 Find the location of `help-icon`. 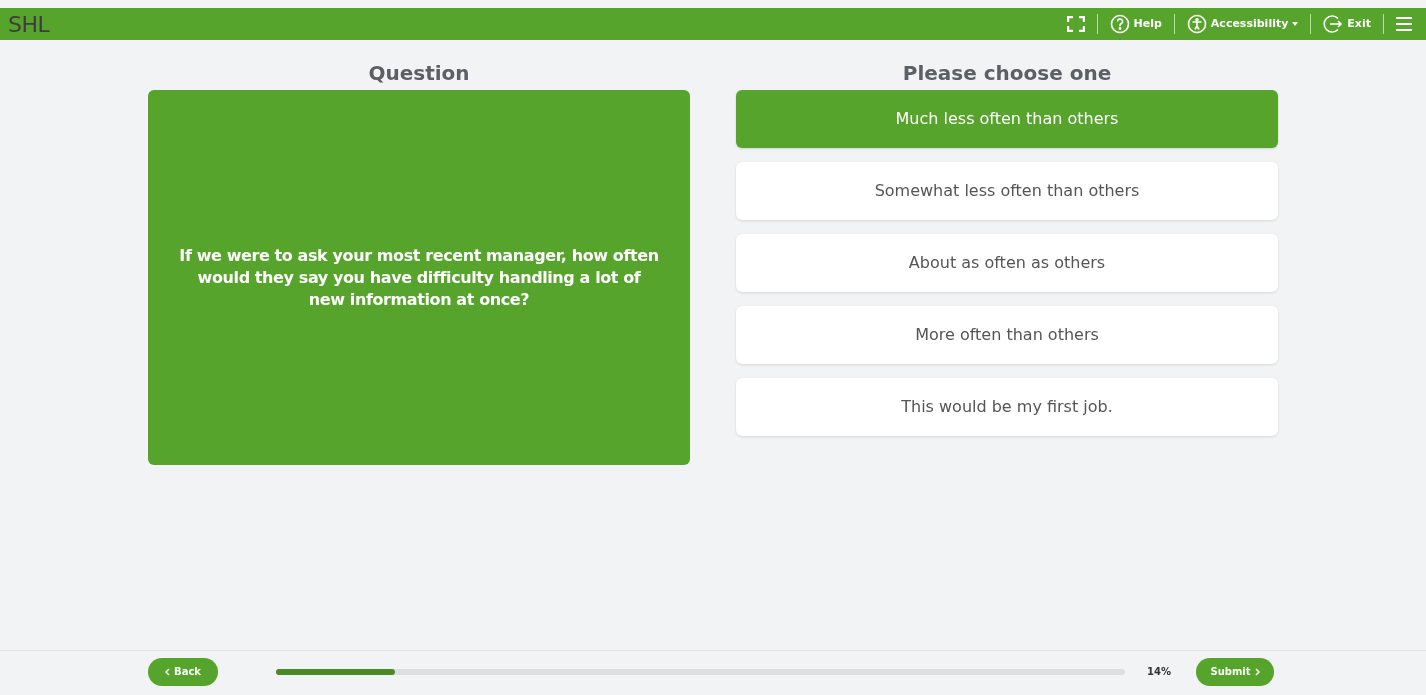

help-icon is located at coordinates (1119, 24).